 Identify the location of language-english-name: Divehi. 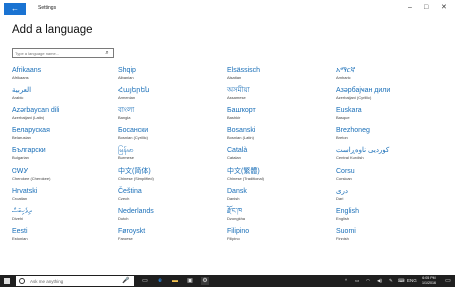
(18, 218).